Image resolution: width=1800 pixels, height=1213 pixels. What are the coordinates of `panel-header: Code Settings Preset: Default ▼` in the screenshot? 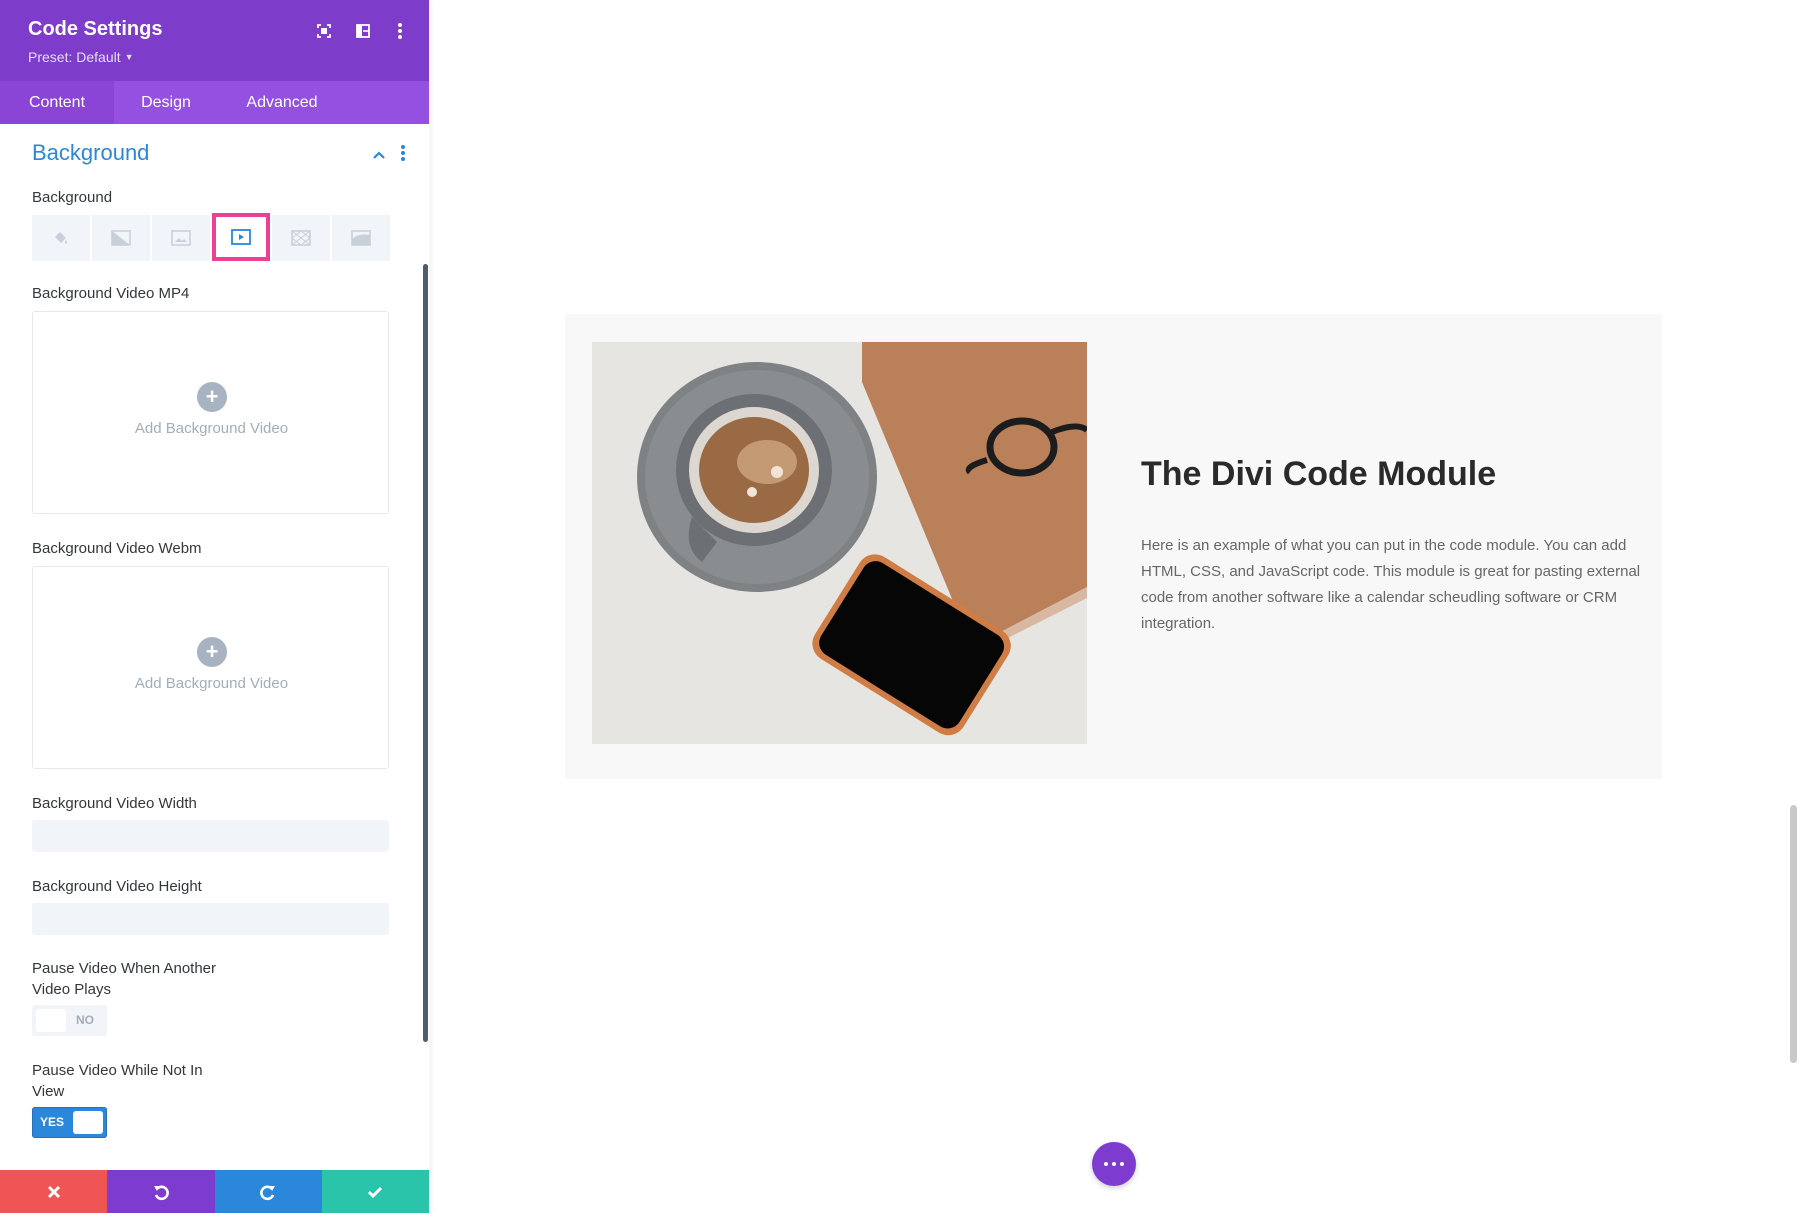 It's located at (214, 40).